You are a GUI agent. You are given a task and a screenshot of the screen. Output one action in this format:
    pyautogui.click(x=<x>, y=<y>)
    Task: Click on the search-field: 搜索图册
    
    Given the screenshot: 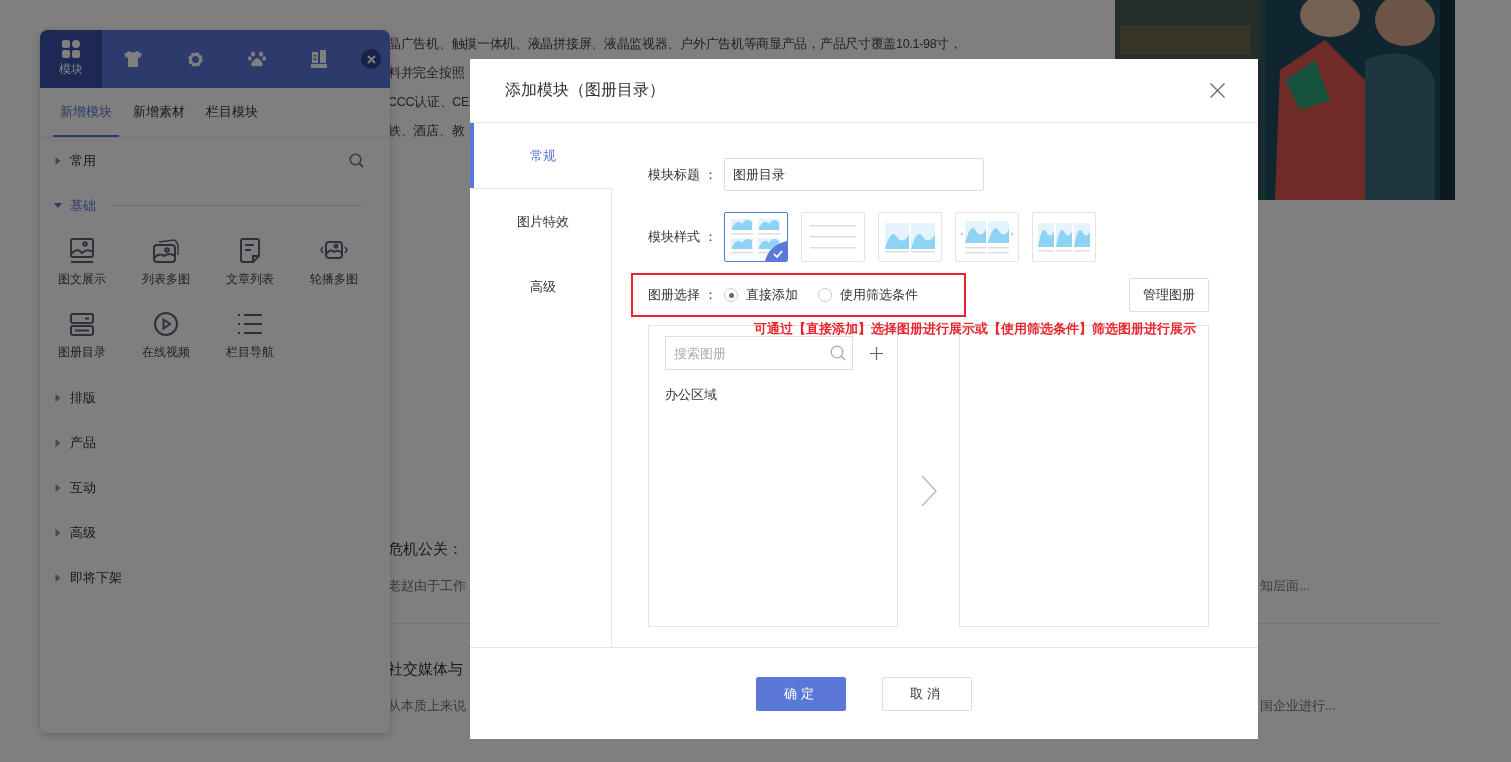 What is the action you would take?
    pyautogui.click(x=759, y=353)
    